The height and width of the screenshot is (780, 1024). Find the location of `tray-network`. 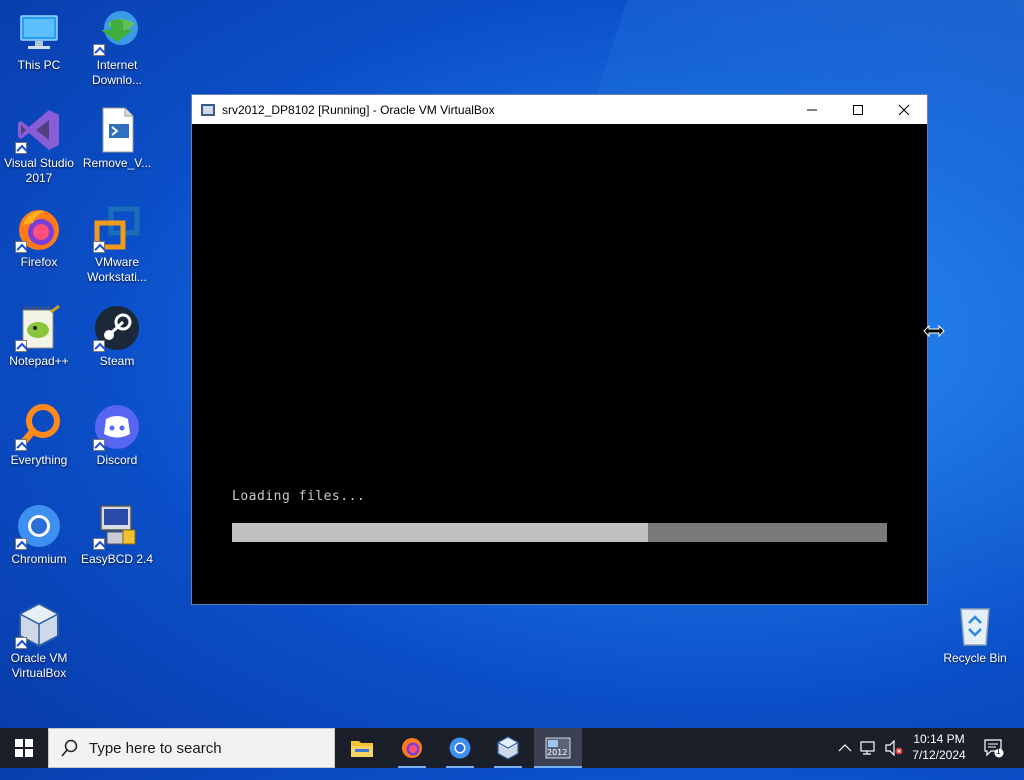

tray-network is located at coordinates (869, 748).